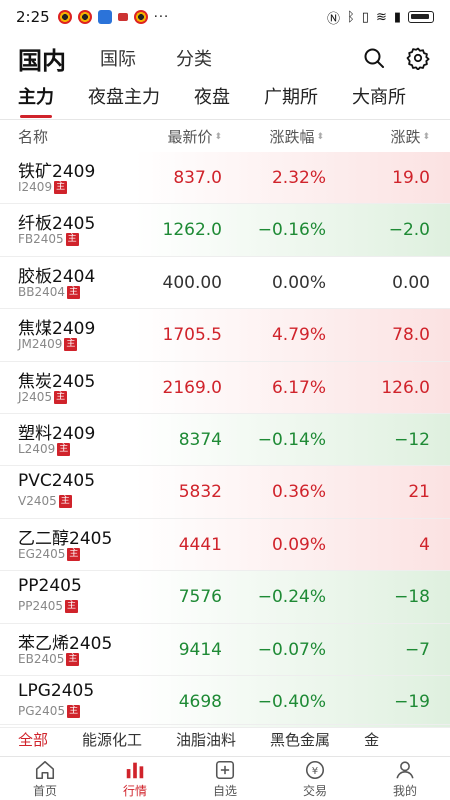 Image resolution: width=450 pixels, height=800 pixels. What do you see at coordinates (225, 492) in the screenshot?
I see `quote-row: PVC2405 V2405 主 5832 0.36% 21` at bounding box center [225, 492].